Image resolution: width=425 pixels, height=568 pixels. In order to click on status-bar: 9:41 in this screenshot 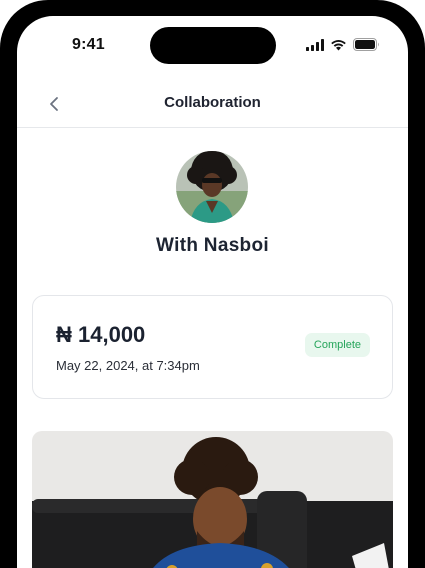, I will do `click(212, 44)`.